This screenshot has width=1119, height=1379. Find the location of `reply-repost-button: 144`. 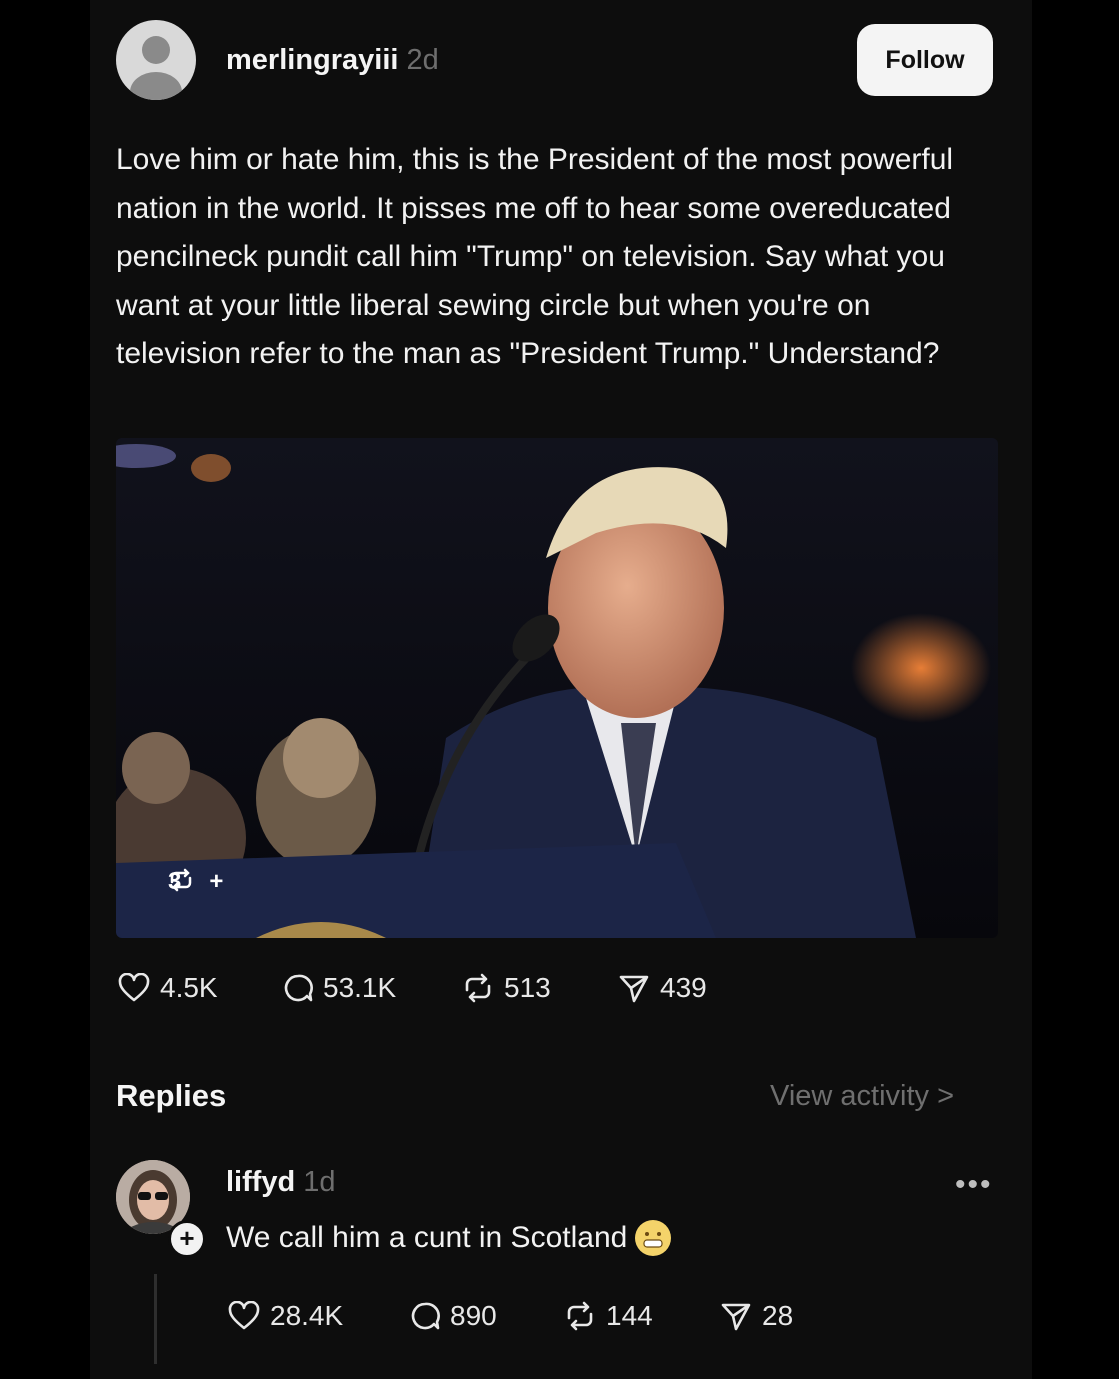

reply-repost-button: 144 is located at coordinates (608, 1316).